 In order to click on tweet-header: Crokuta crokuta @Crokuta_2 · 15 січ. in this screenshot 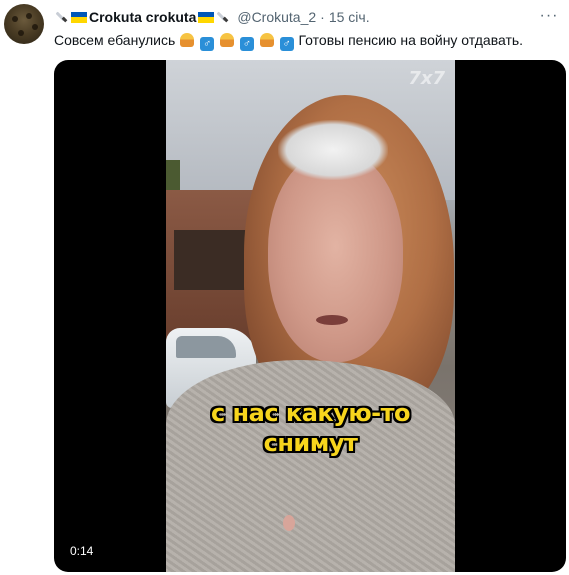, I will do `click(212, 17)`.